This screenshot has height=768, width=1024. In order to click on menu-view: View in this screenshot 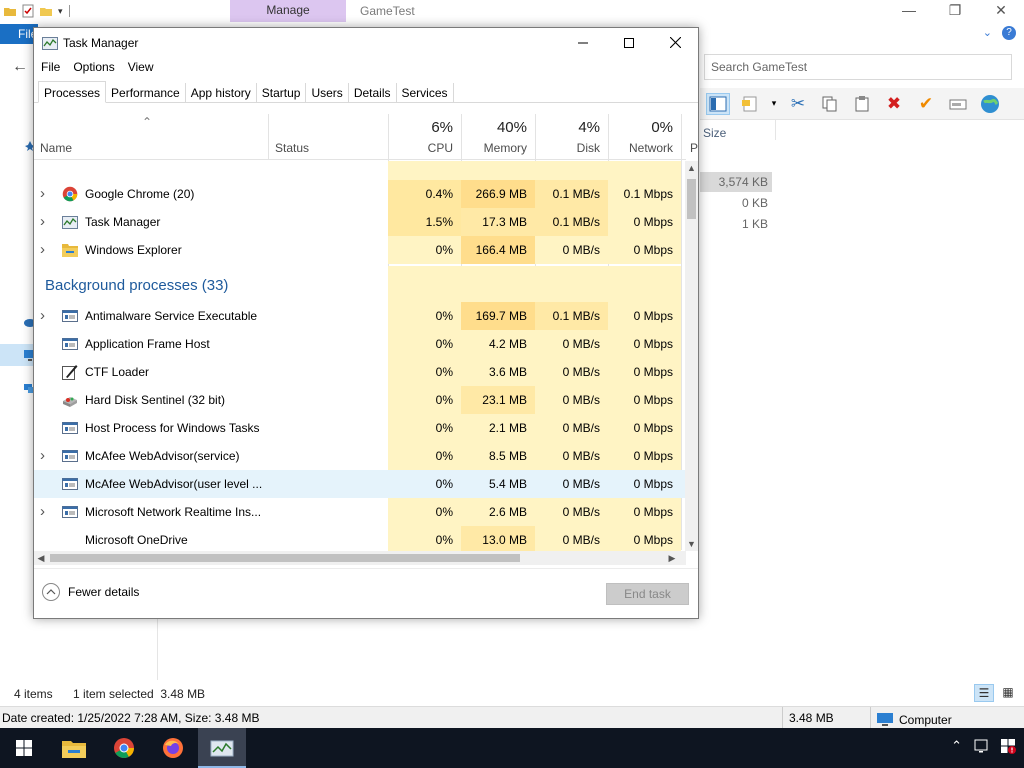, I will do `click(140, 68)`.